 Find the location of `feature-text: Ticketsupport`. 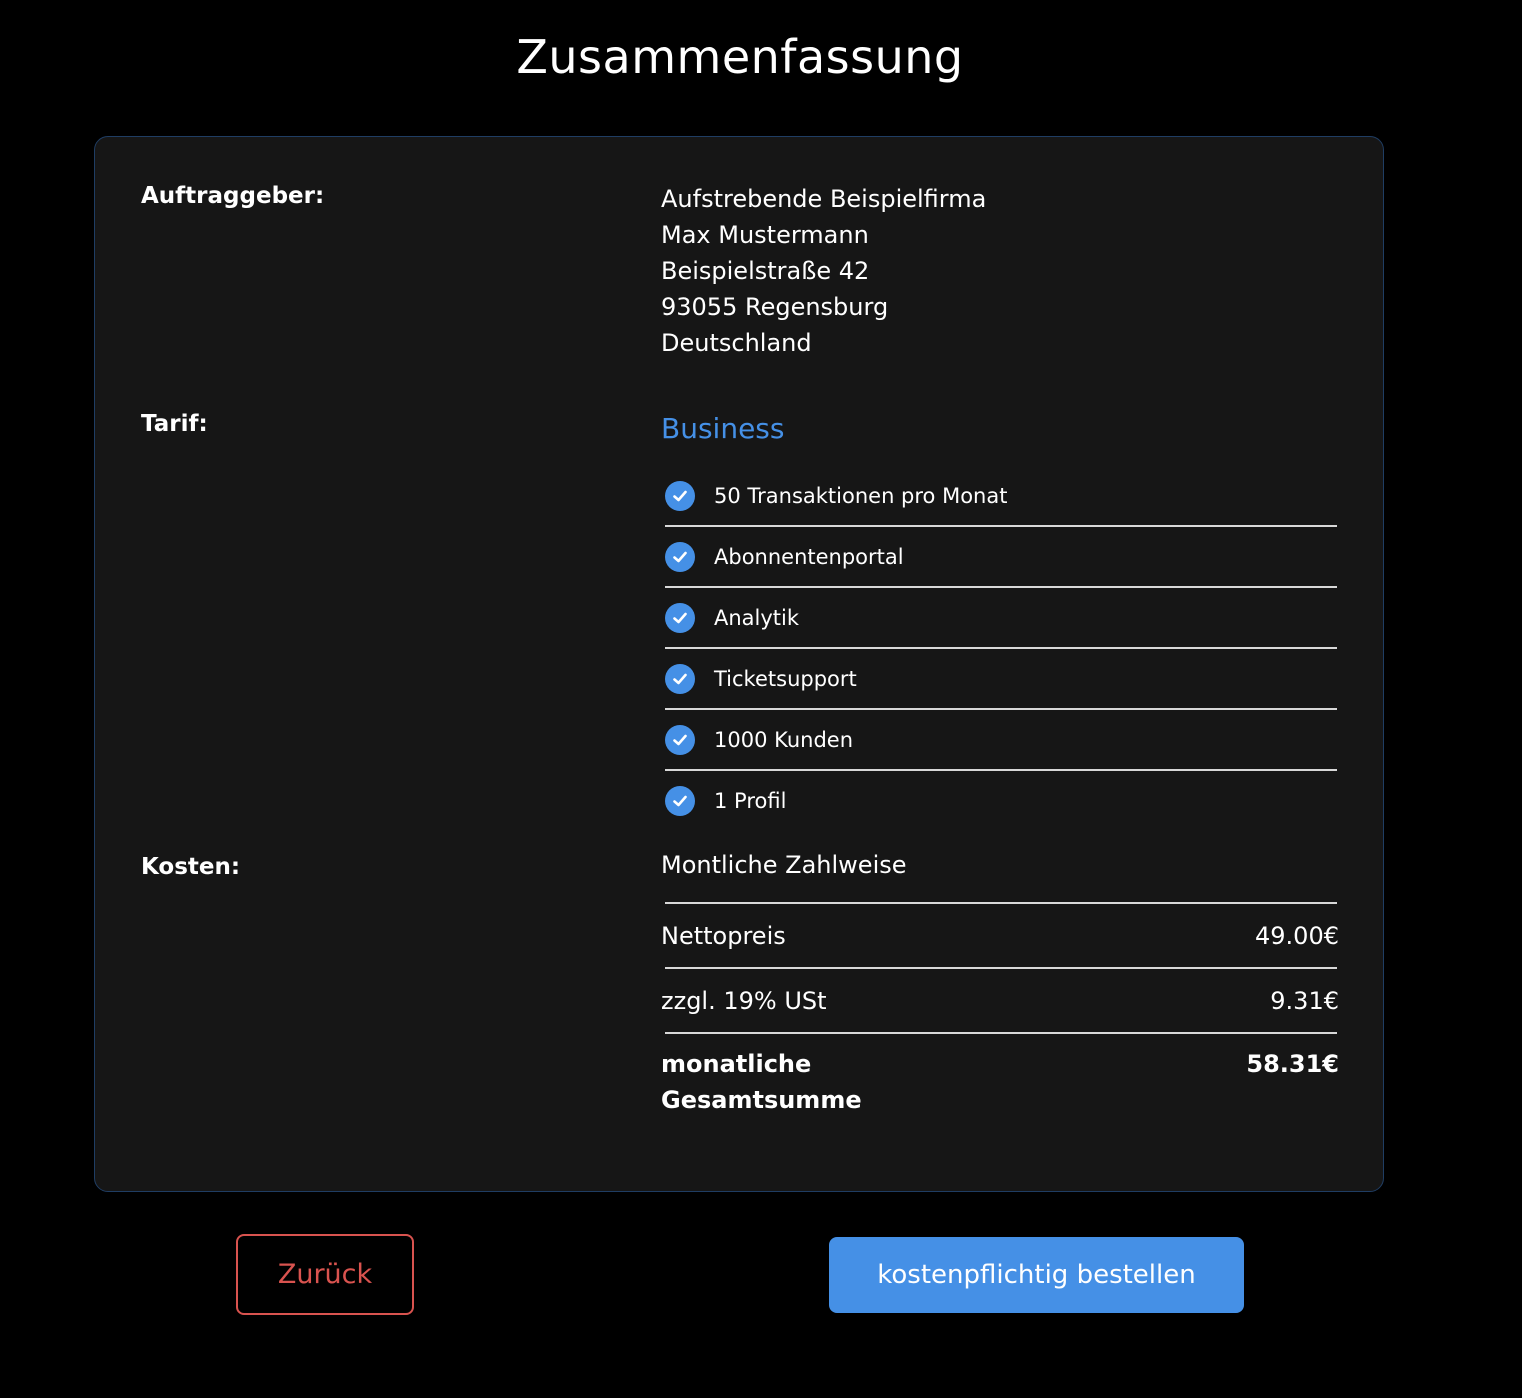

feature-text: Ticketsupport is located at coordinates (785, 678).